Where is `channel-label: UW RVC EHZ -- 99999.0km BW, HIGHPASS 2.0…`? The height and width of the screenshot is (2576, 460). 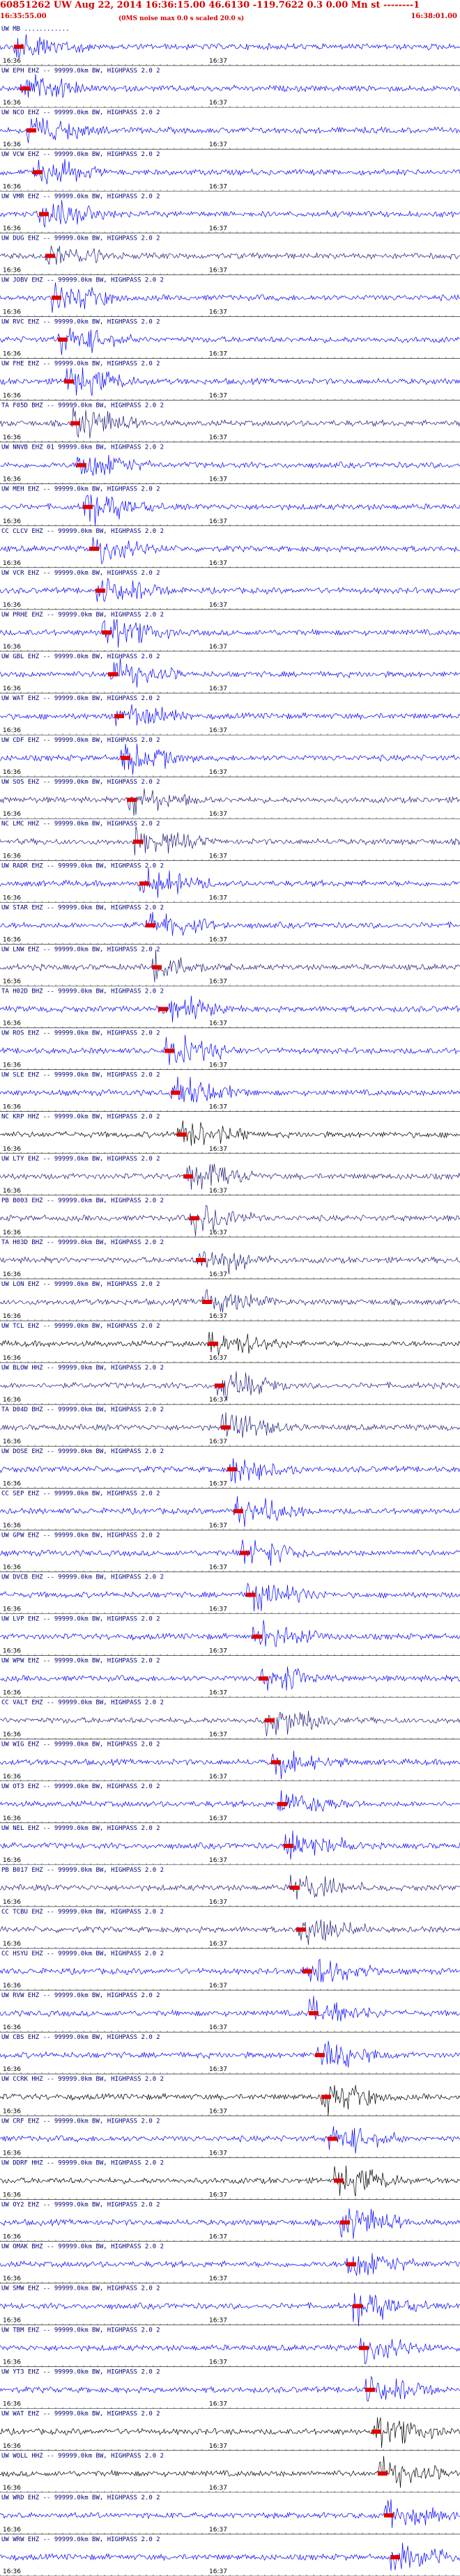
channel-label: UW RVC EHZ -- 99999.0km BW, HIGHPASS 2.0… is located at coordinates (80, 321).